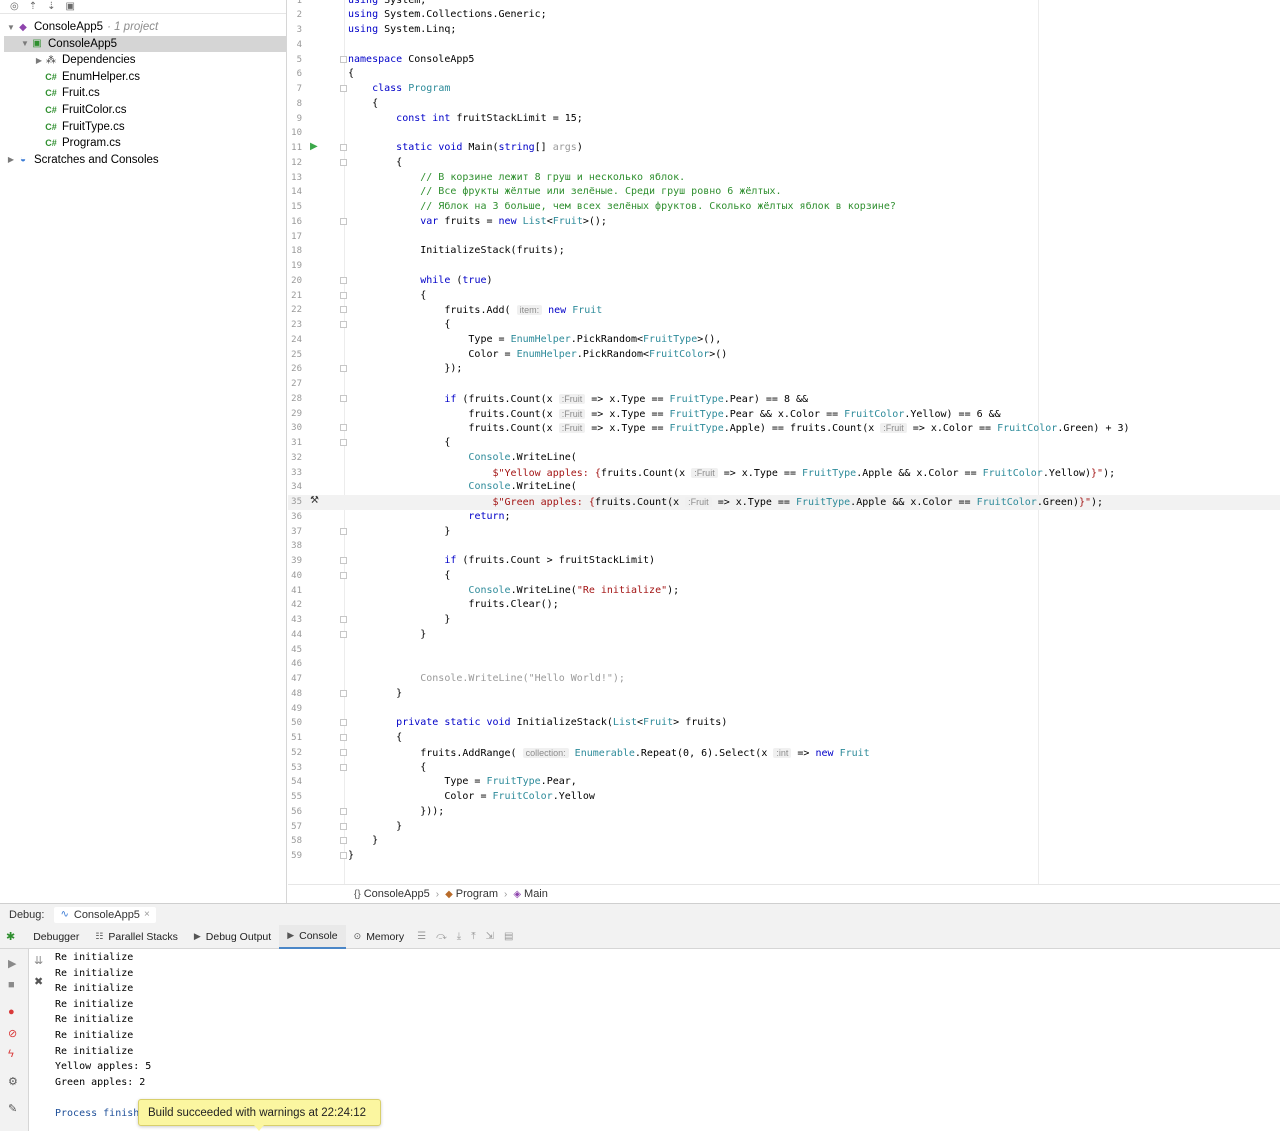 This screenshot has width=1280, height=1131. Describe the element at coordinates (12, 1033) in the screenshot. I see `mute-breakpoints-icon: ⊘` at that location.